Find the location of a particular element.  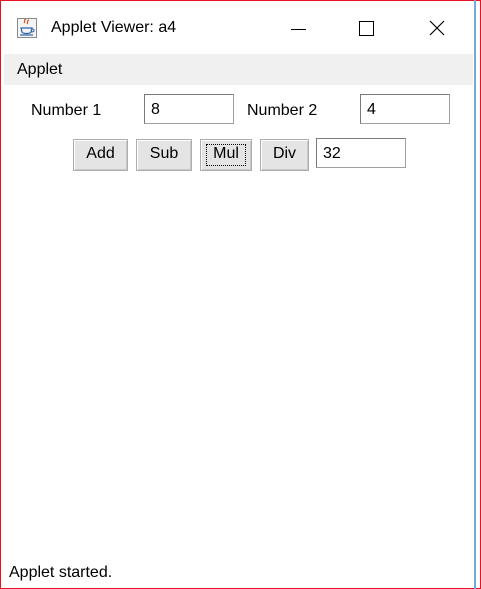

number2-label: Number 2 is located at coordinates (282, 110).